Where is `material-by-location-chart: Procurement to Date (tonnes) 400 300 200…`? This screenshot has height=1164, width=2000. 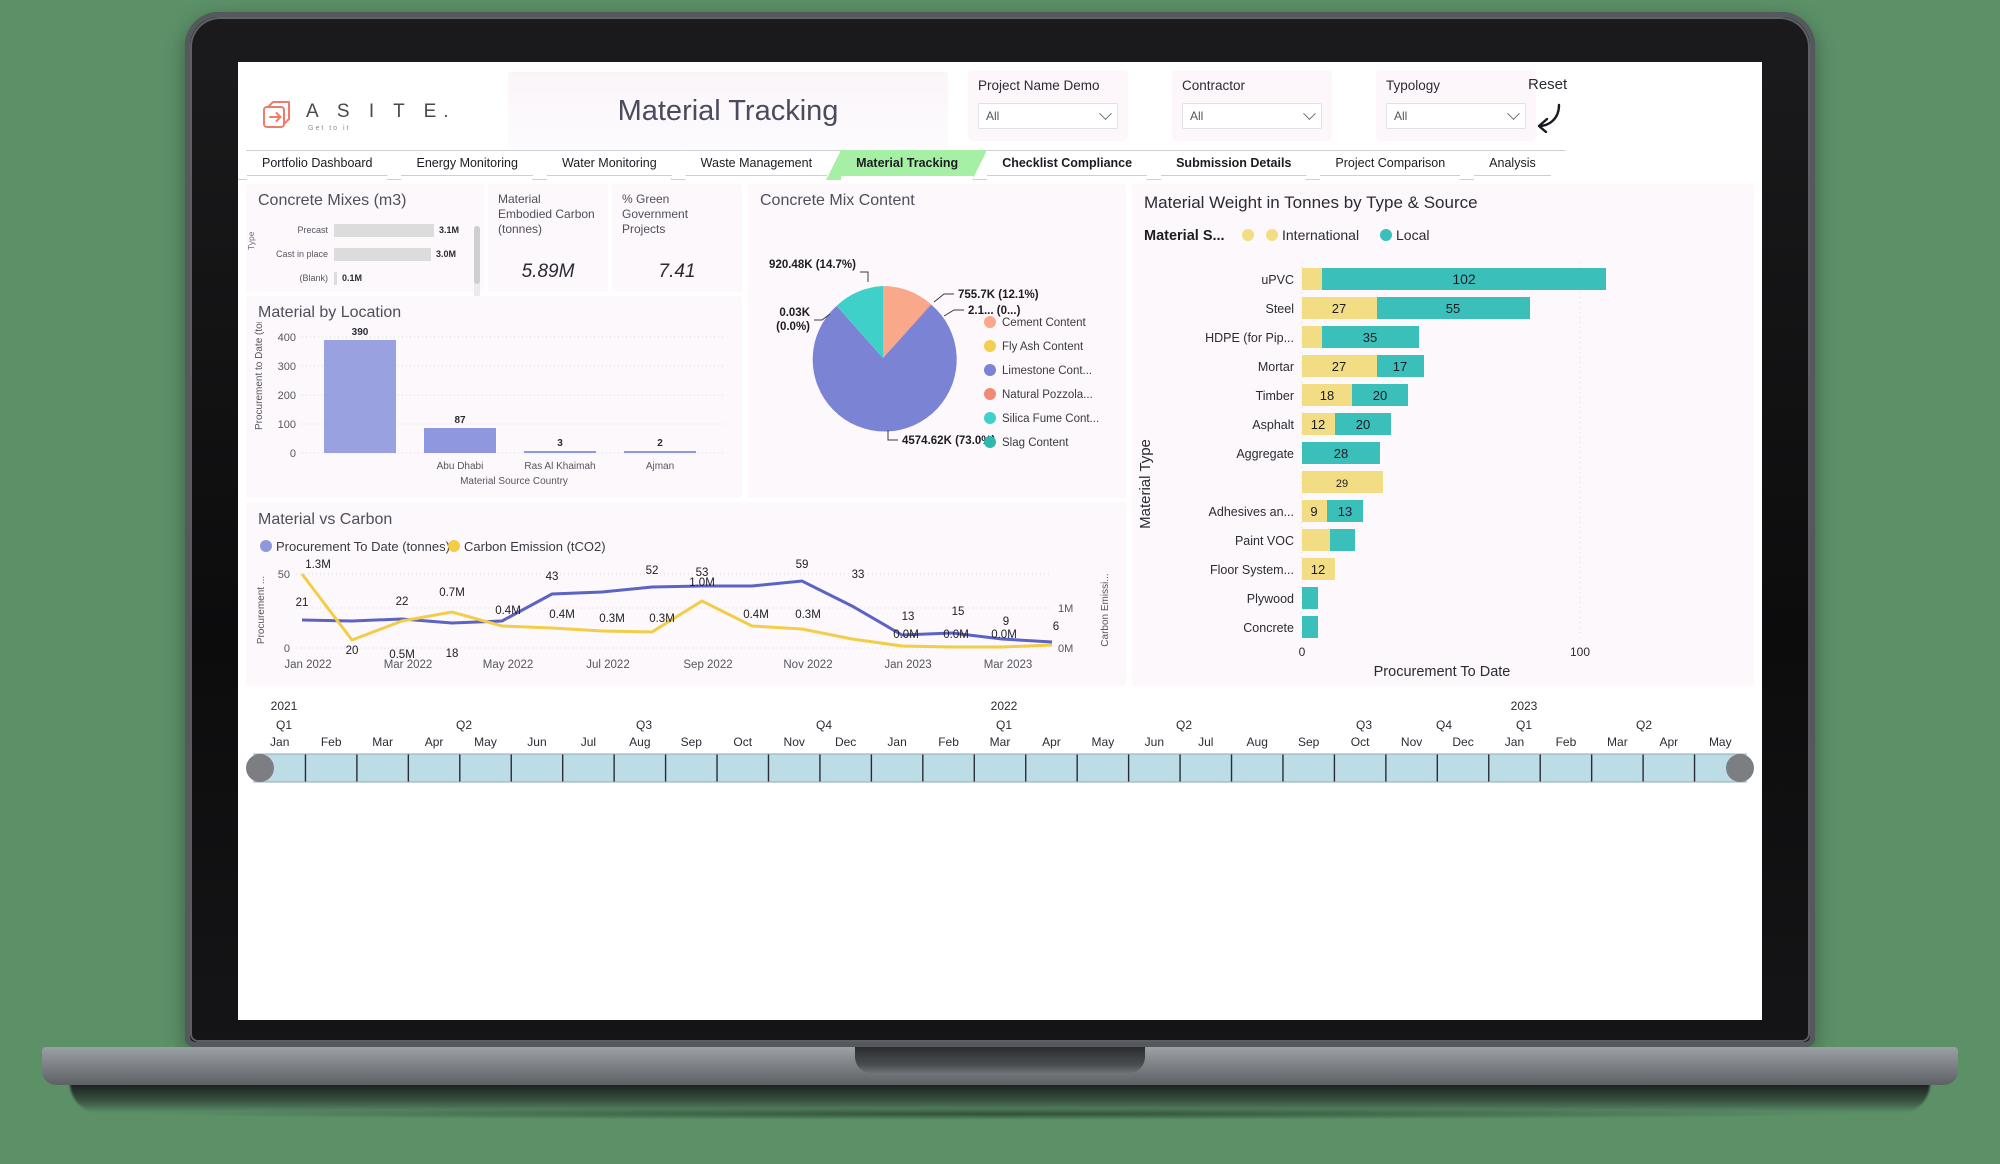
material-by-location-chart: Procurement to Date (tonnes) 400 300 200… is located at coordinates (494, 397).